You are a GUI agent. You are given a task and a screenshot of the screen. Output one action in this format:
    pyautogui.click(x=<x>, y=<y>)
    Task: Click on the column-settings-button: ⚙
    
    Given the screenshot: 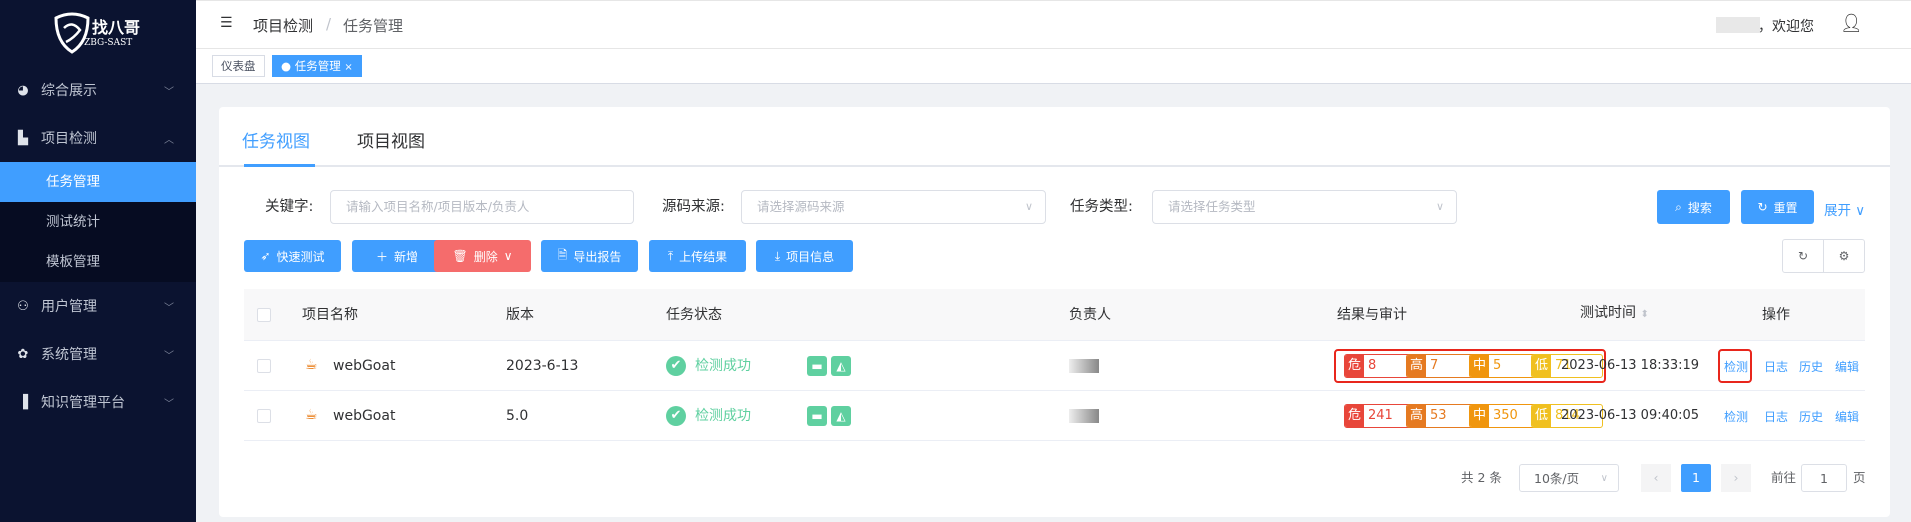 What is the action you would take?
    pyautogui.click(x=1844, y=256)
    